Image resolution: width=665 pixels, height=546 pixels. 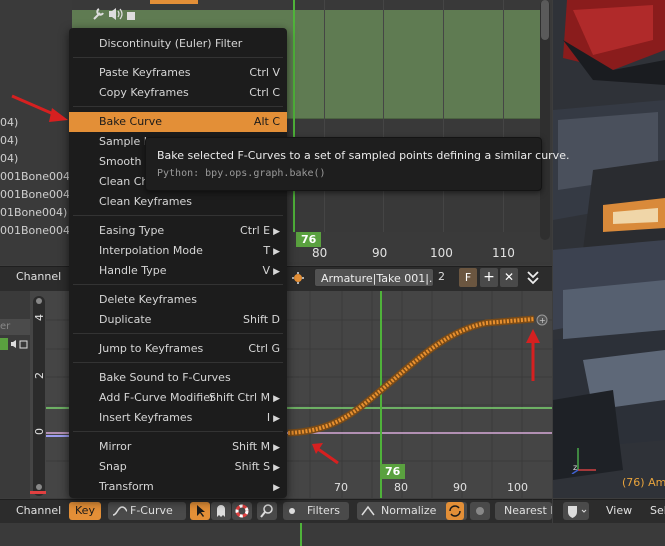 I want to click on unlink-action-button: ✕, so click(x=509, y=277).